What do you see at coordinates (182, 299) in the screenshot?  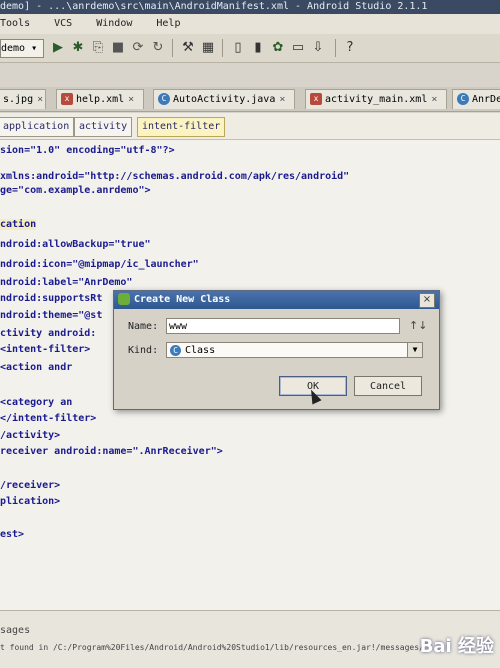 I see `dialog-title: Create New Class` at bounding box center [182, 299].